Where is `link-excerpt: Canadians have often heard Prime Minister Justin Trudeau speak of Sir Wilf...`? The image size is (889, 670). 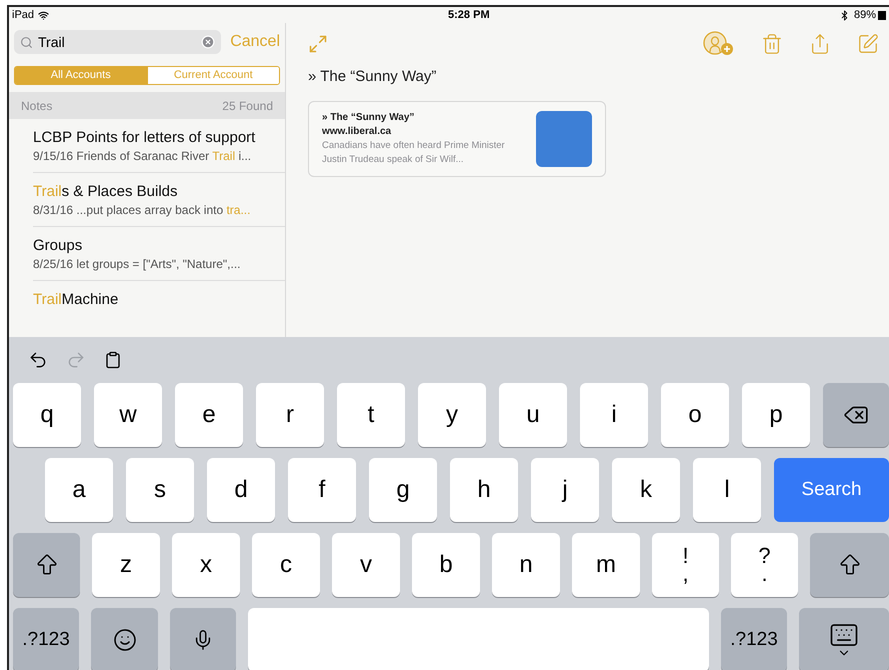
link-excerpt: Canadians have often heard Prime Minister Justin Trudeau speak of Sir Wilf... is located at coordinates (414, 152).